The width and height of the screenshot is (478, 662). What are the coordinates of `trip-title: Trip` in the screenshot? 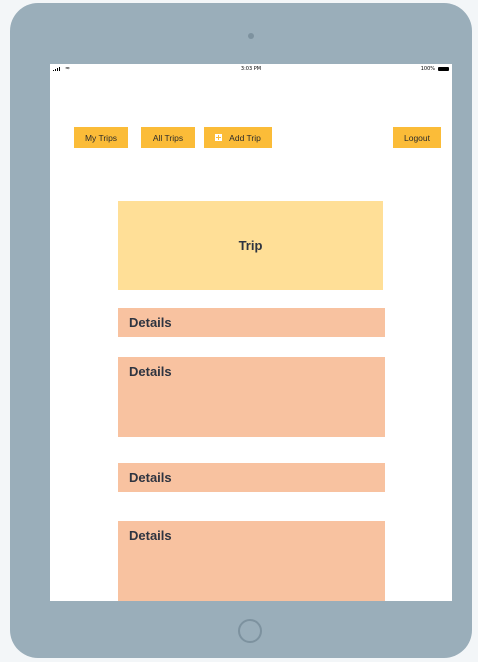 It's located at (250, 245).